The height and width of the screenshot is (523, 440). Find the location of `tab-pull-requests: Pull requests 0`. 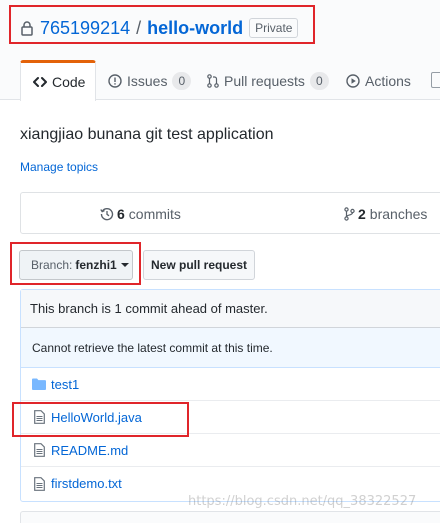

tab-pull-requests: Pull requests 0 is located at coordinates (268, 80).